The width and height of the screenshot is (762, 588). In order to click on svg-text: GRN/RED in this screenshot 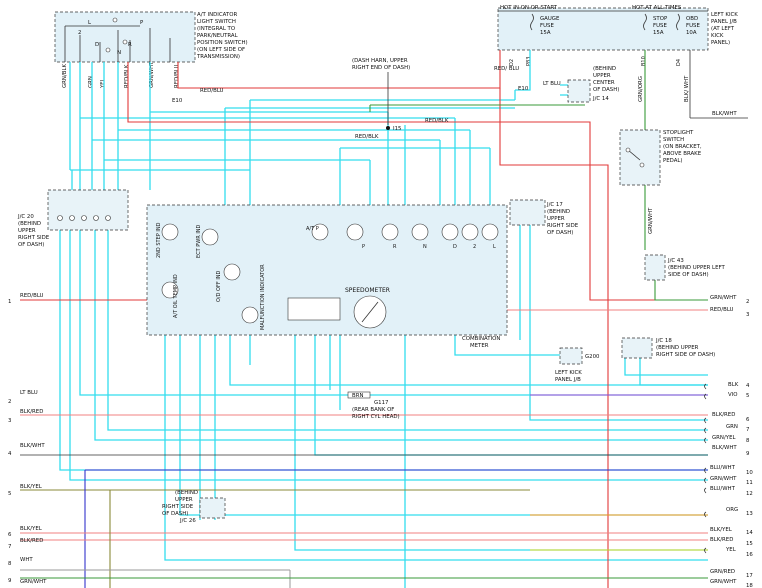, I will do `click(722, 572)`.